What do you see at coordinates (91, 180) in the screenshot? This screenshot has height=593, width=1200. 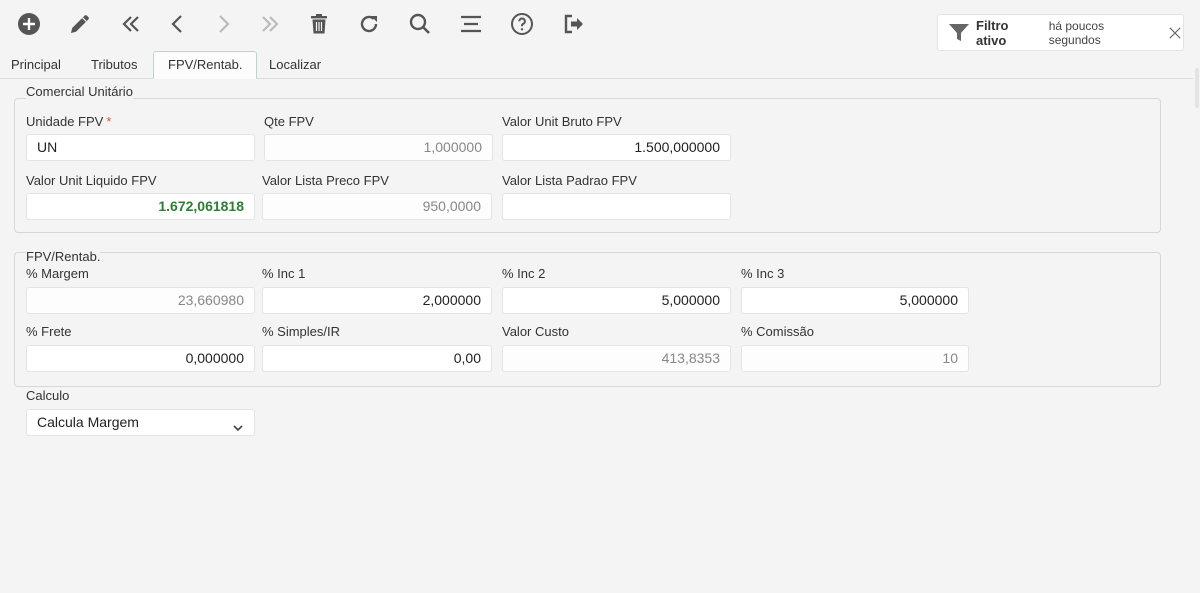 I see `valor-unit-liquido-label: Valor Unit Liquido FPV` at bounding box center [91, 180].